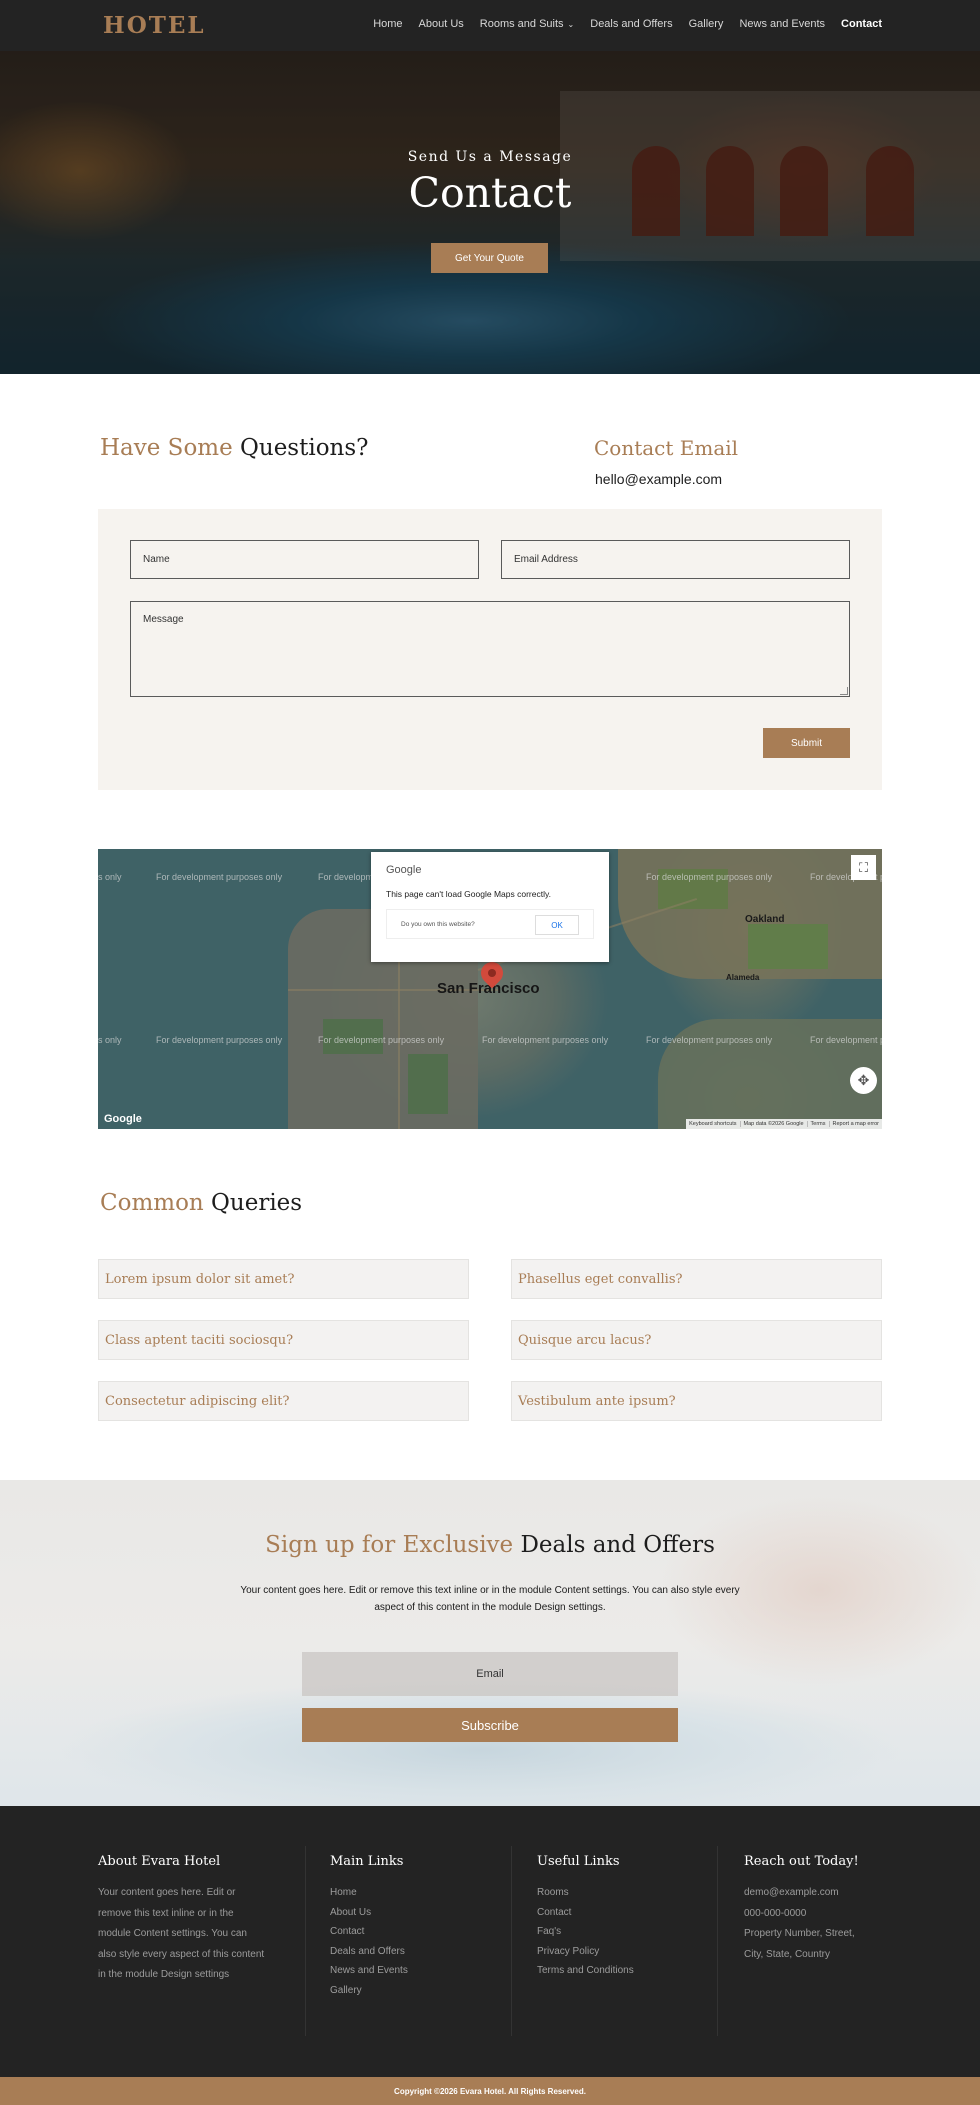 Image resolution: width=980 pixels, height=2105 pixels. Describe the element at coordinates (765, 919) in the screenshot. I see `map-city-oakland: Oakland` at that location.